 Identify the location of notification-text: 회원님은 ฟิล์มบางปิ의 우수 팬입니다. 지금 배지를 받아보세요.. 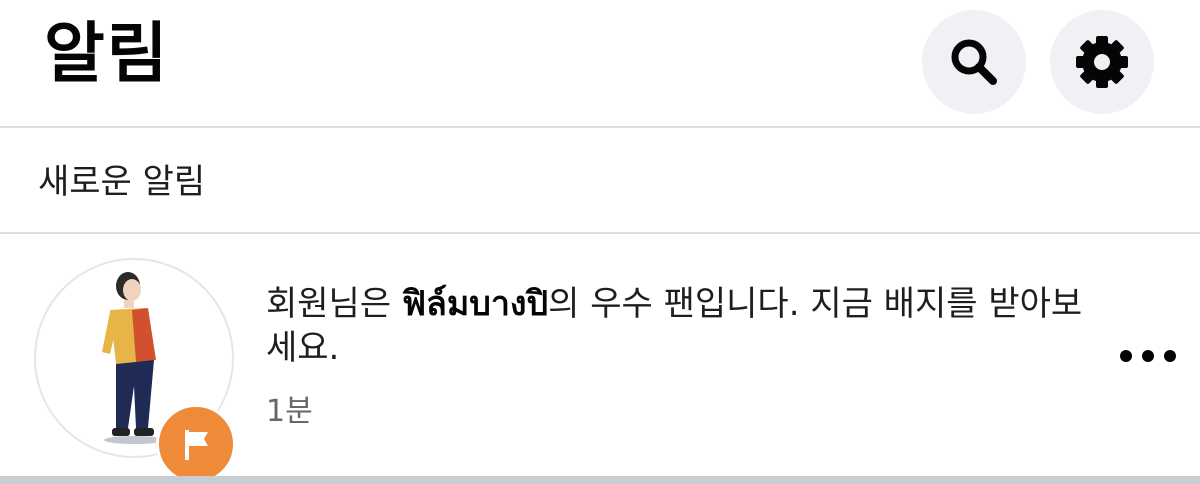
(676, 326).